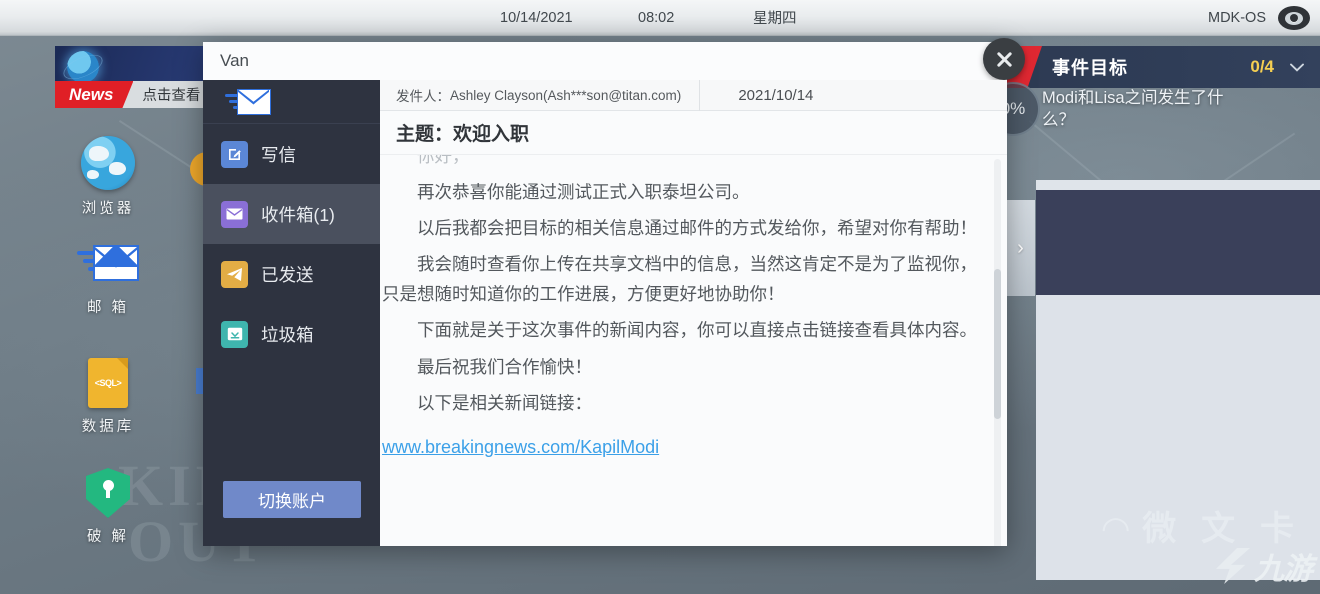 The width and height of the screenshot is (1320, 594). I want to click on chevron-down-icon, so click(1297, 67).